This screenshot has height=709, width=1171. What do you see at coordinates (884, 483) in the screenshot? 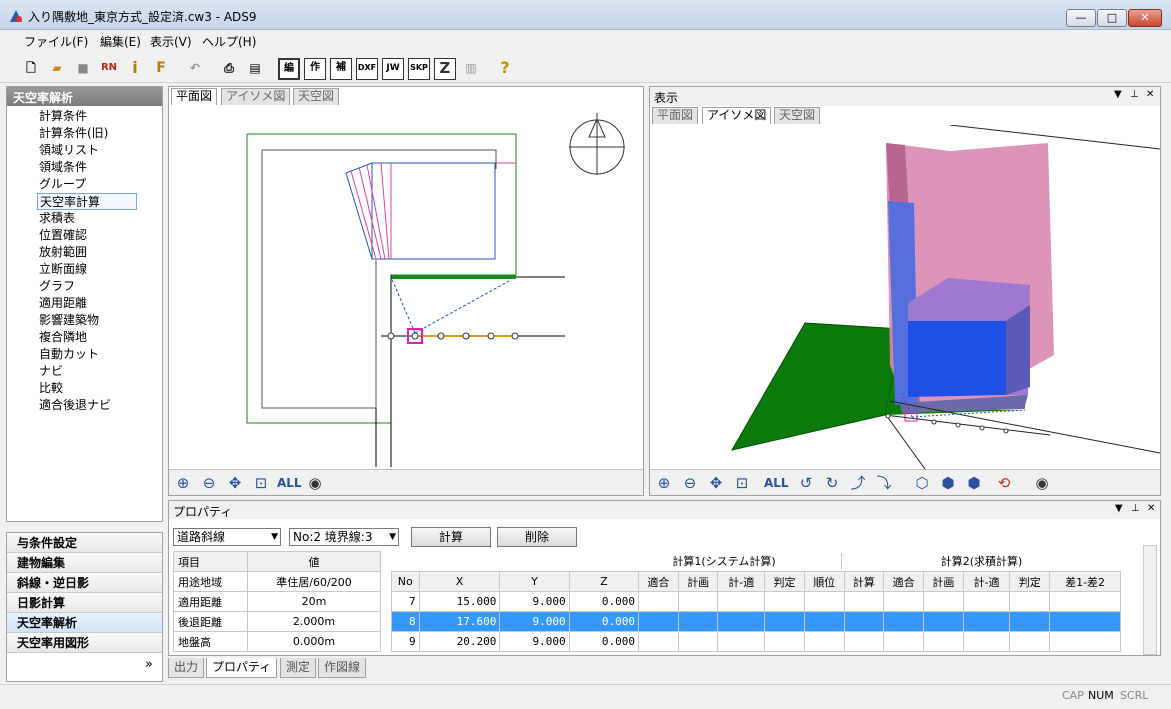
I see `tilt-down-icon: ⤵` at bounding box center [884, 483].